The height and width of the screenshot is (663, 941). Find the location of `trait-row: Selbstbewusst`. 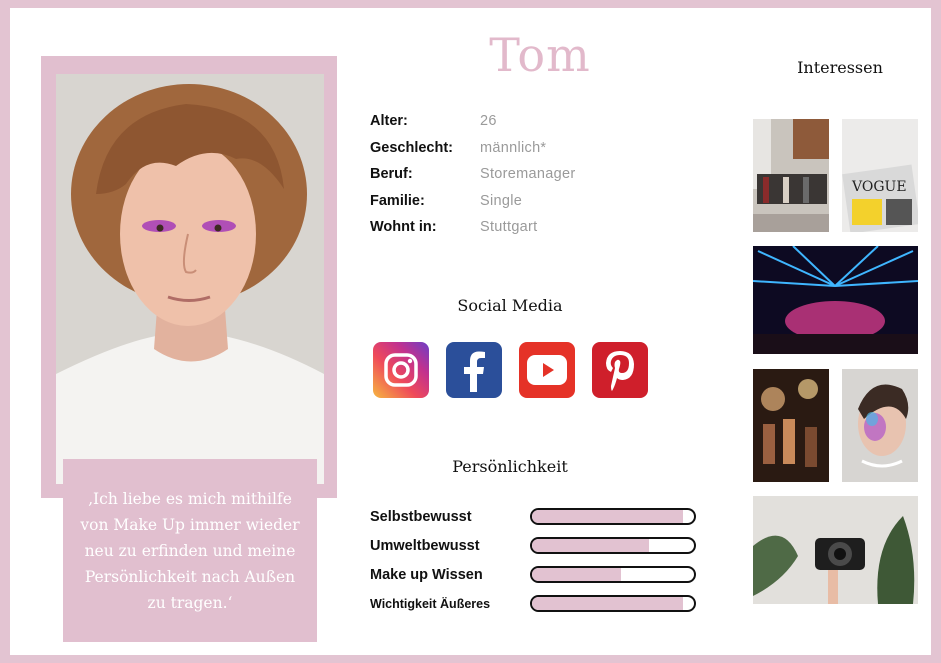

trait-row: Selbstbewusst is located at coordinates (533, 516).